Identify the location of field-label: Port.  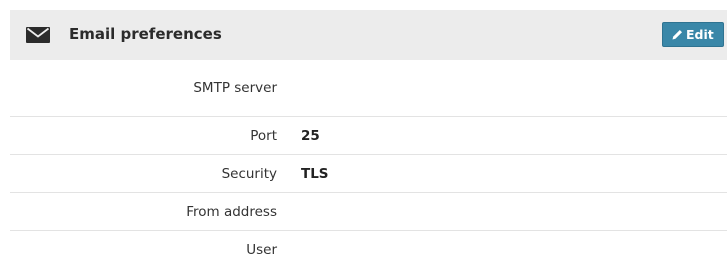
(263, 136).